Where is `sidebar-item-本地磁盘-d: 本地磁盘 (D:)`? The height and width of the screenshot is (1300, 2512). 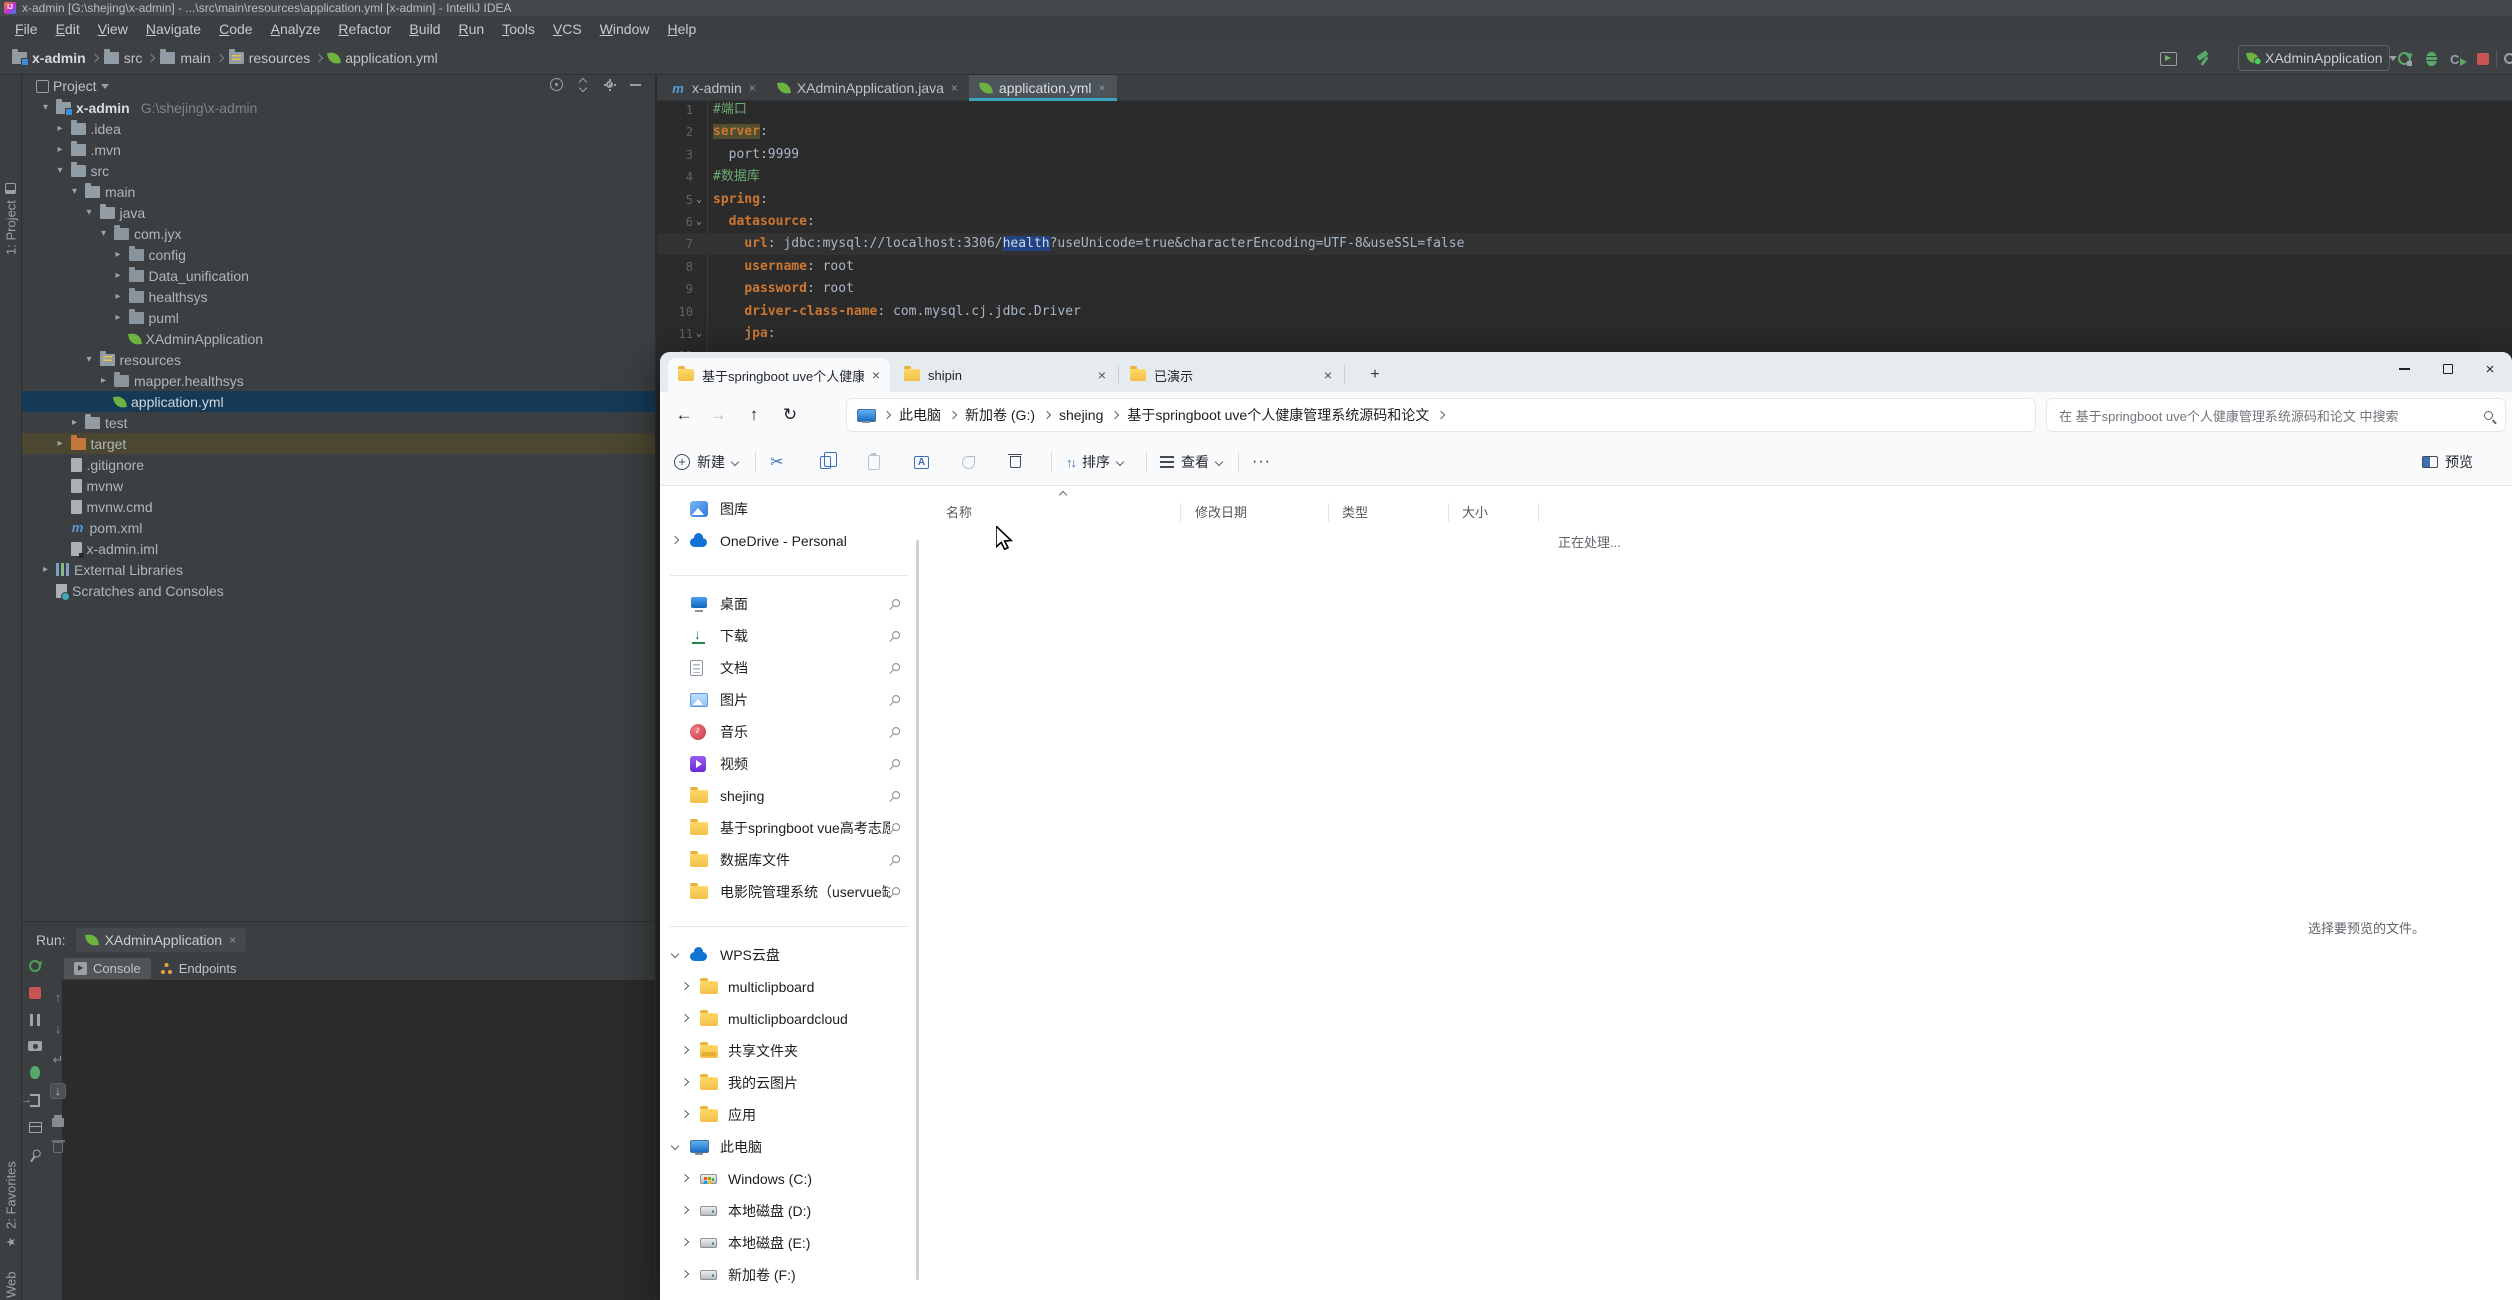 sidebar-item-本地磁盘-d: 本地磁盘 (D:) is located at coordinates (786, 1211).